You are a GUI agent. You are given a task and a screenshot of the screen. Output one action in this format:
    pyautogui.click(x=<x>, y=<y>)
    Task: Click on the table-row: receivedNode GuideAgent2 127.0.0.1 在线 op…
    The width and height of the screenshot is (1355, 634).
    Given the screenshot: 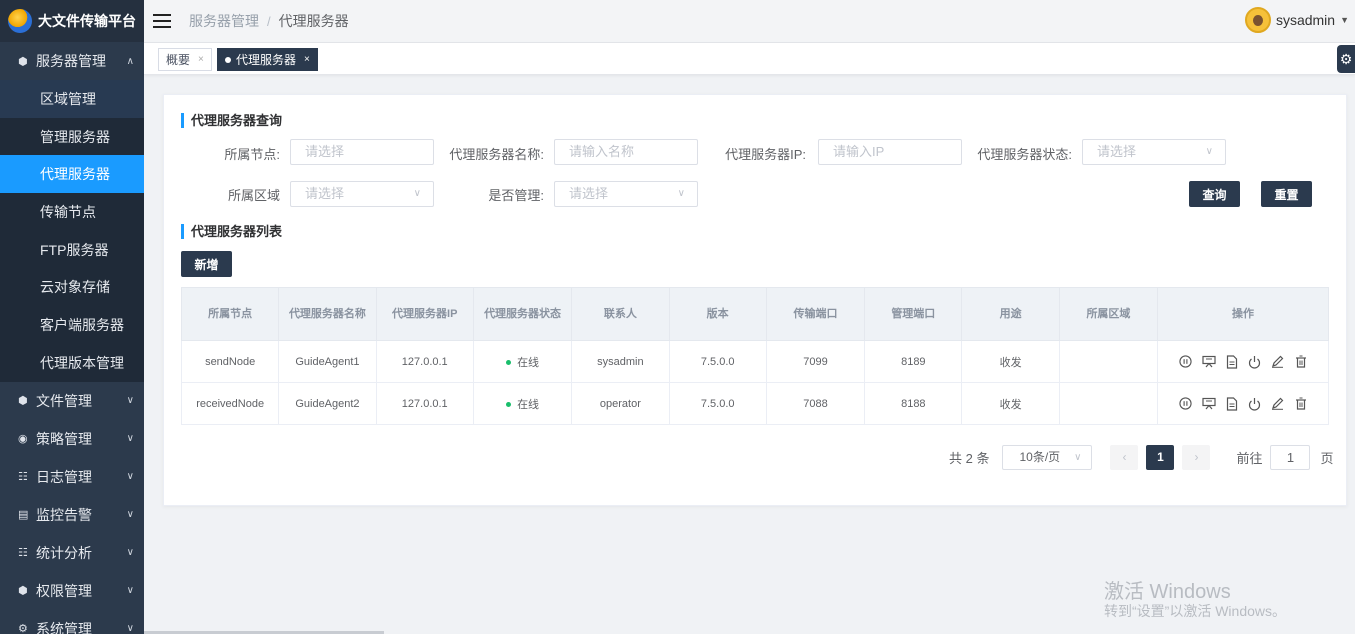 What is the action you would take?
    pyautogui.click(x=754, y=403)
    